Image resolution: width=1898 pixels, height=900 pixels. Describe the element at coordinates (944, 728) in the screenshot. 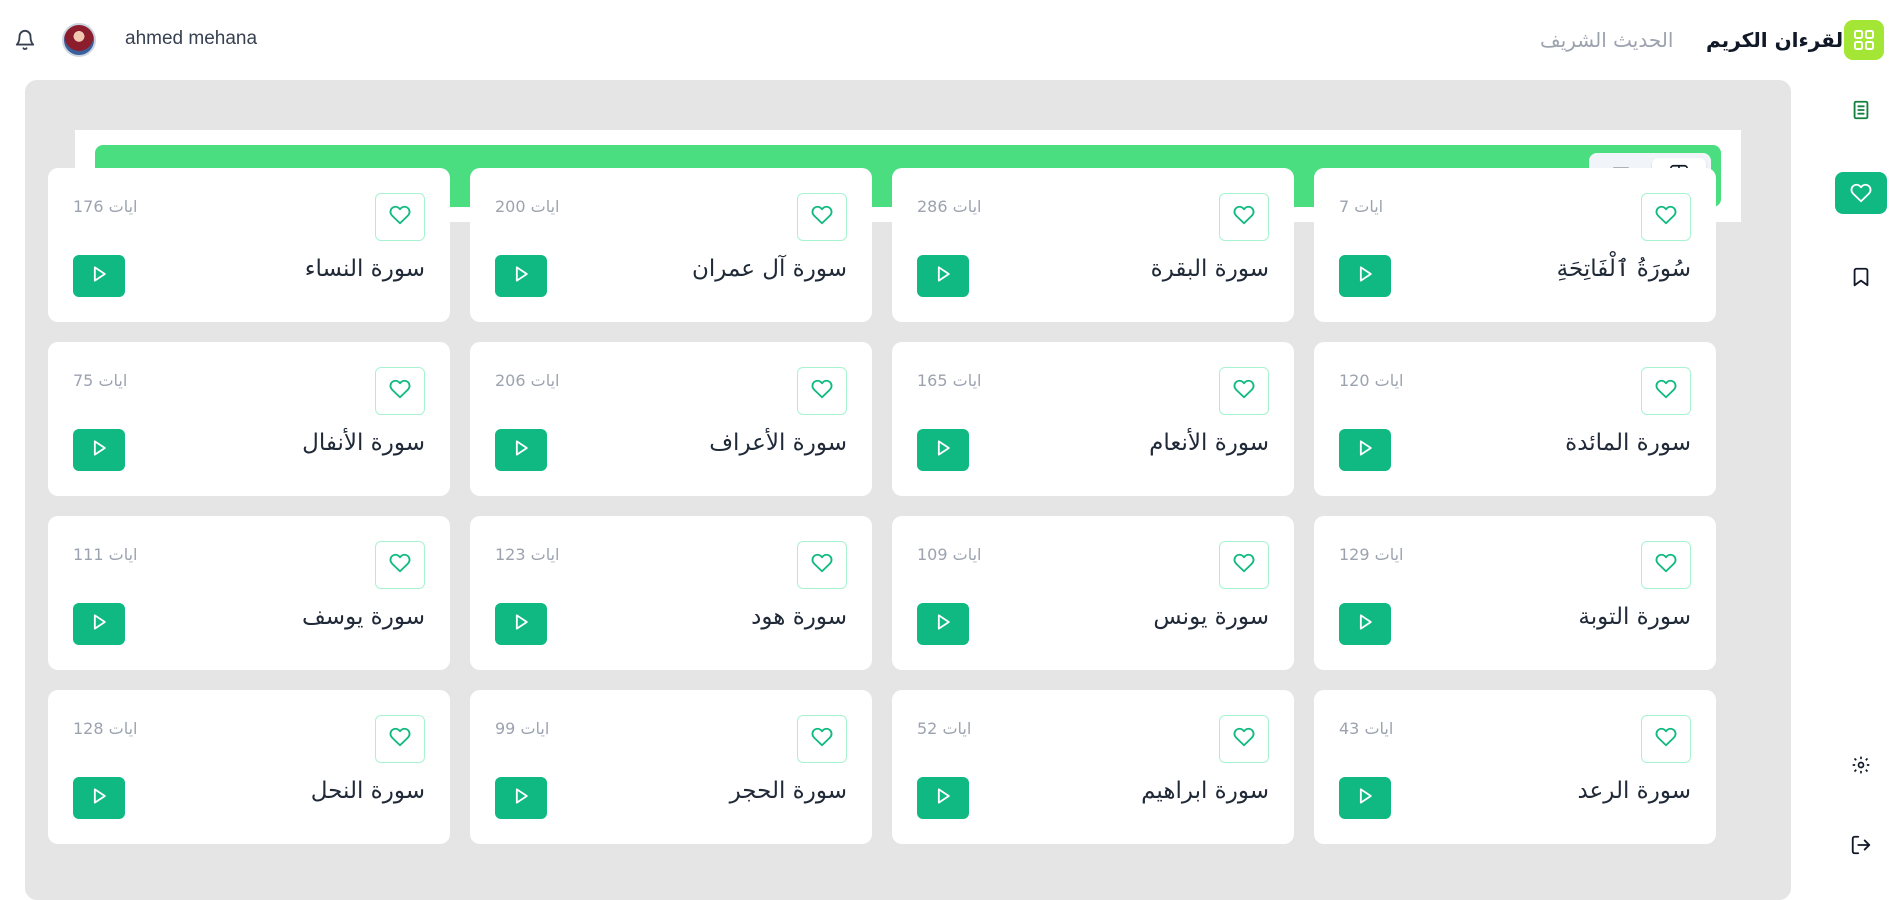

I see `ayat-count: ايات 52` at that location.